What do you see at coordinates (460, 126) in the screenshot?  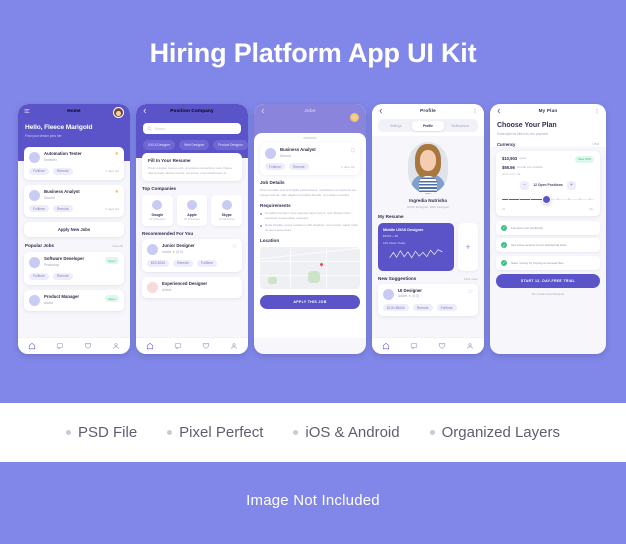 I see `tab-notifications: Notifications` at bounding box center [460, 126].